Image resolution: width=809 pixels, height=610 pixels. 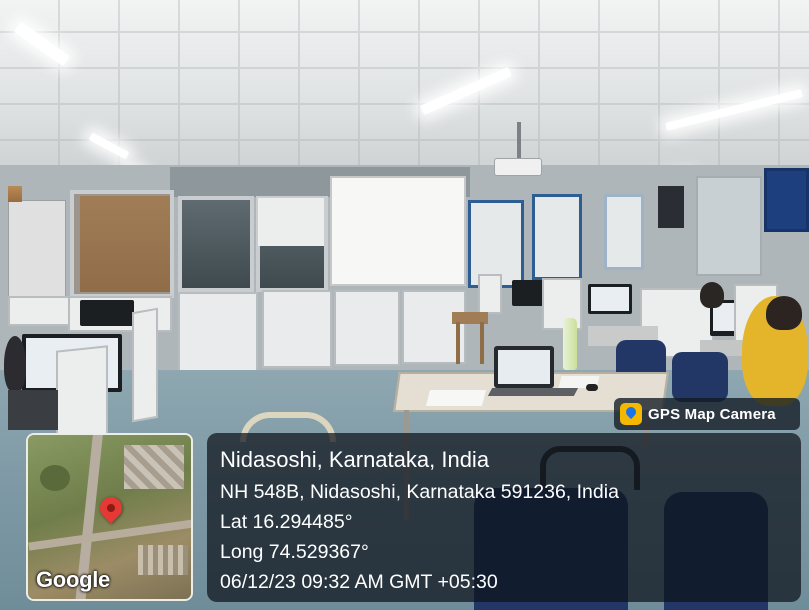 I want to click on student-hair, so click(x=784, y=313).